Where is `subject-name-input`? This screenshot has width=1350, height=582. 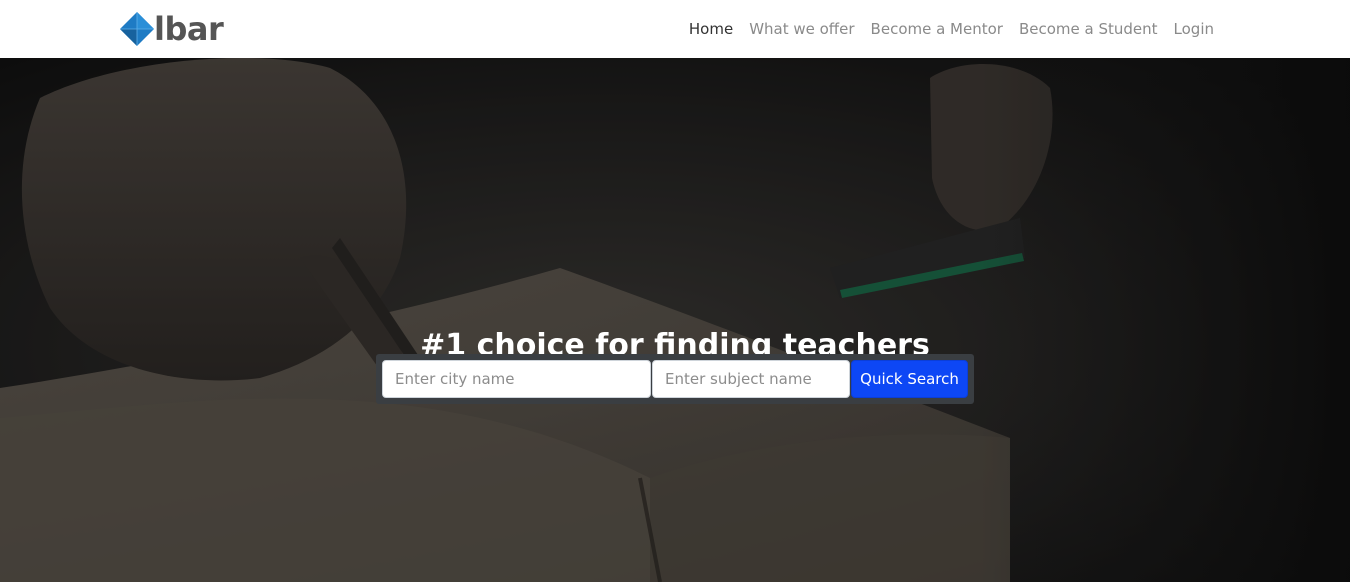 subject-name-input is located at coordinates (751, 379).